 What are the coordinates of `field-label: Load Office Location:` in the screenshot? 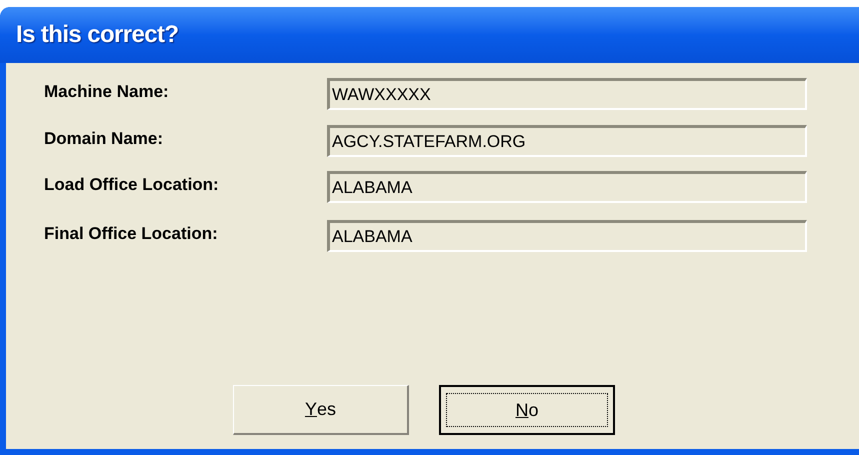 It's located at (132, 185).